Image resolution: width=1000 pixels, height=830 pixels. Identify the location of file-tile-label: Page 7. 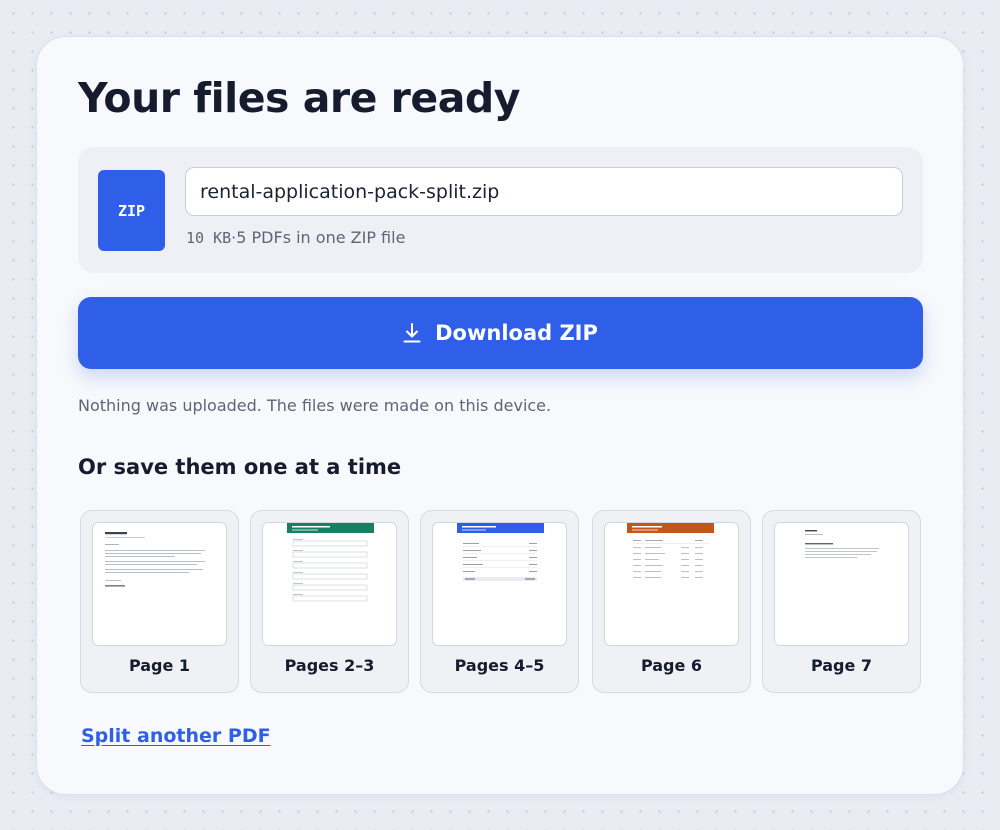
(841, 665).